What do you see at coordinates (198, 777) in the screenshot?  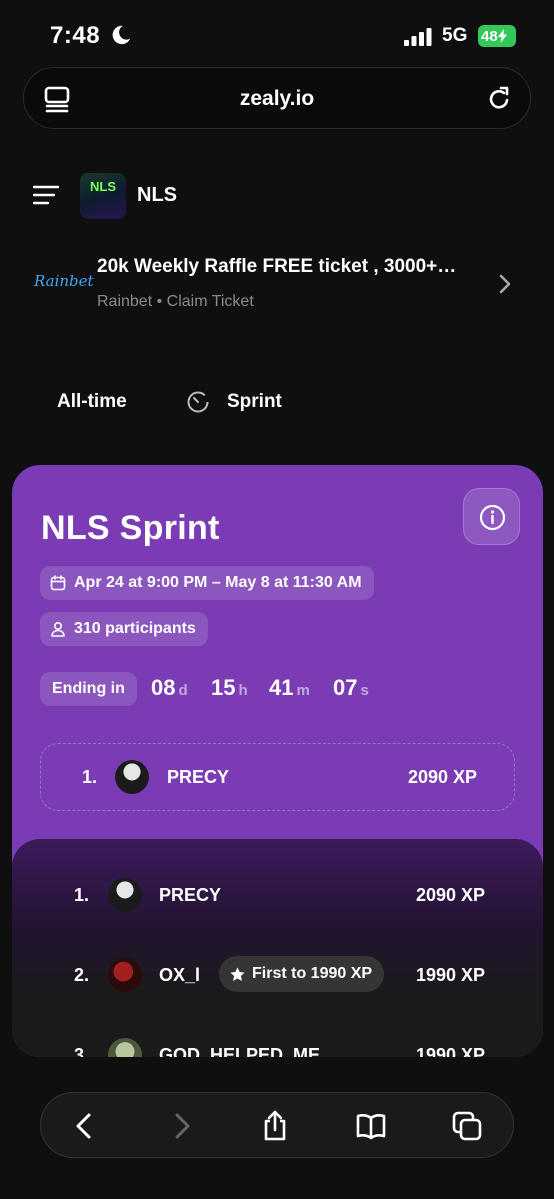 I see `my-rank-name: PRECY` at bounding box center [198, 777].